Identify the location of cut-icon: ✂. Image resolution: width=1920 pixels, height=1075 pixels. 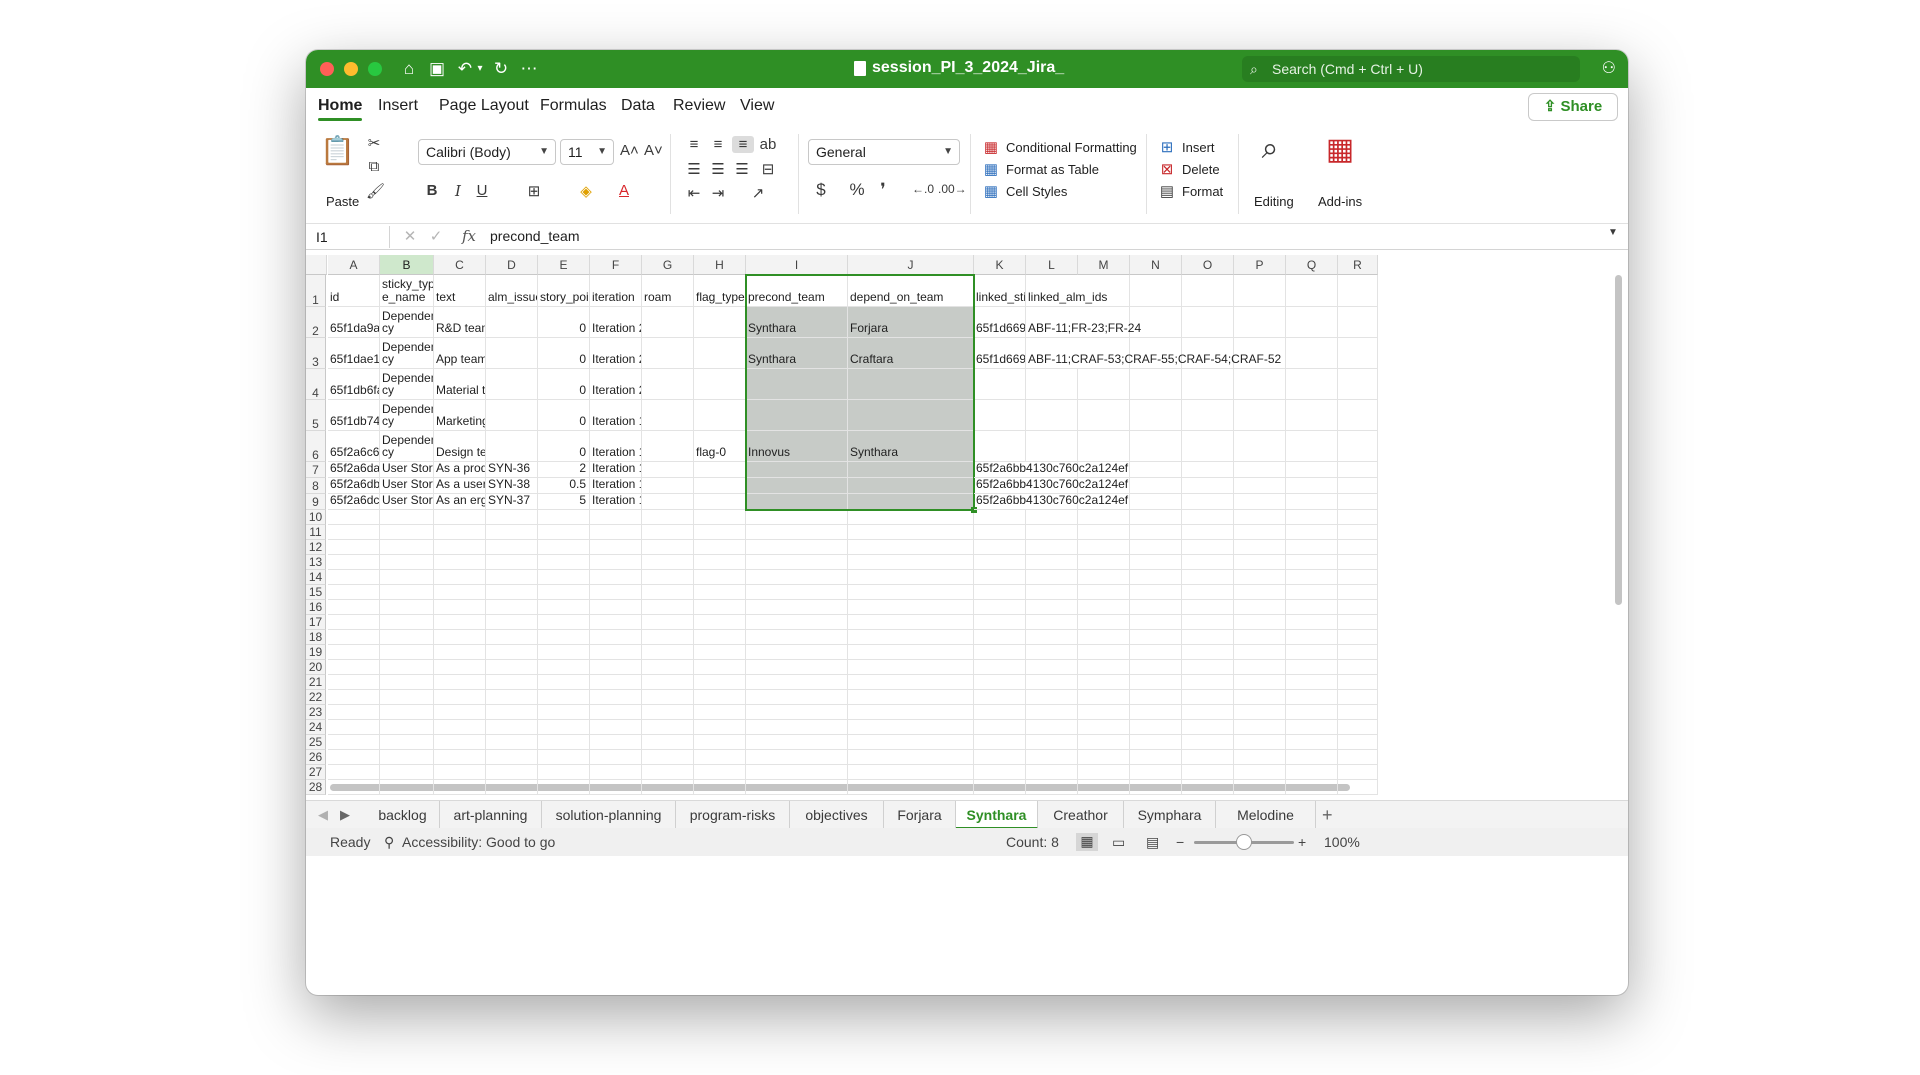
(374, 143).